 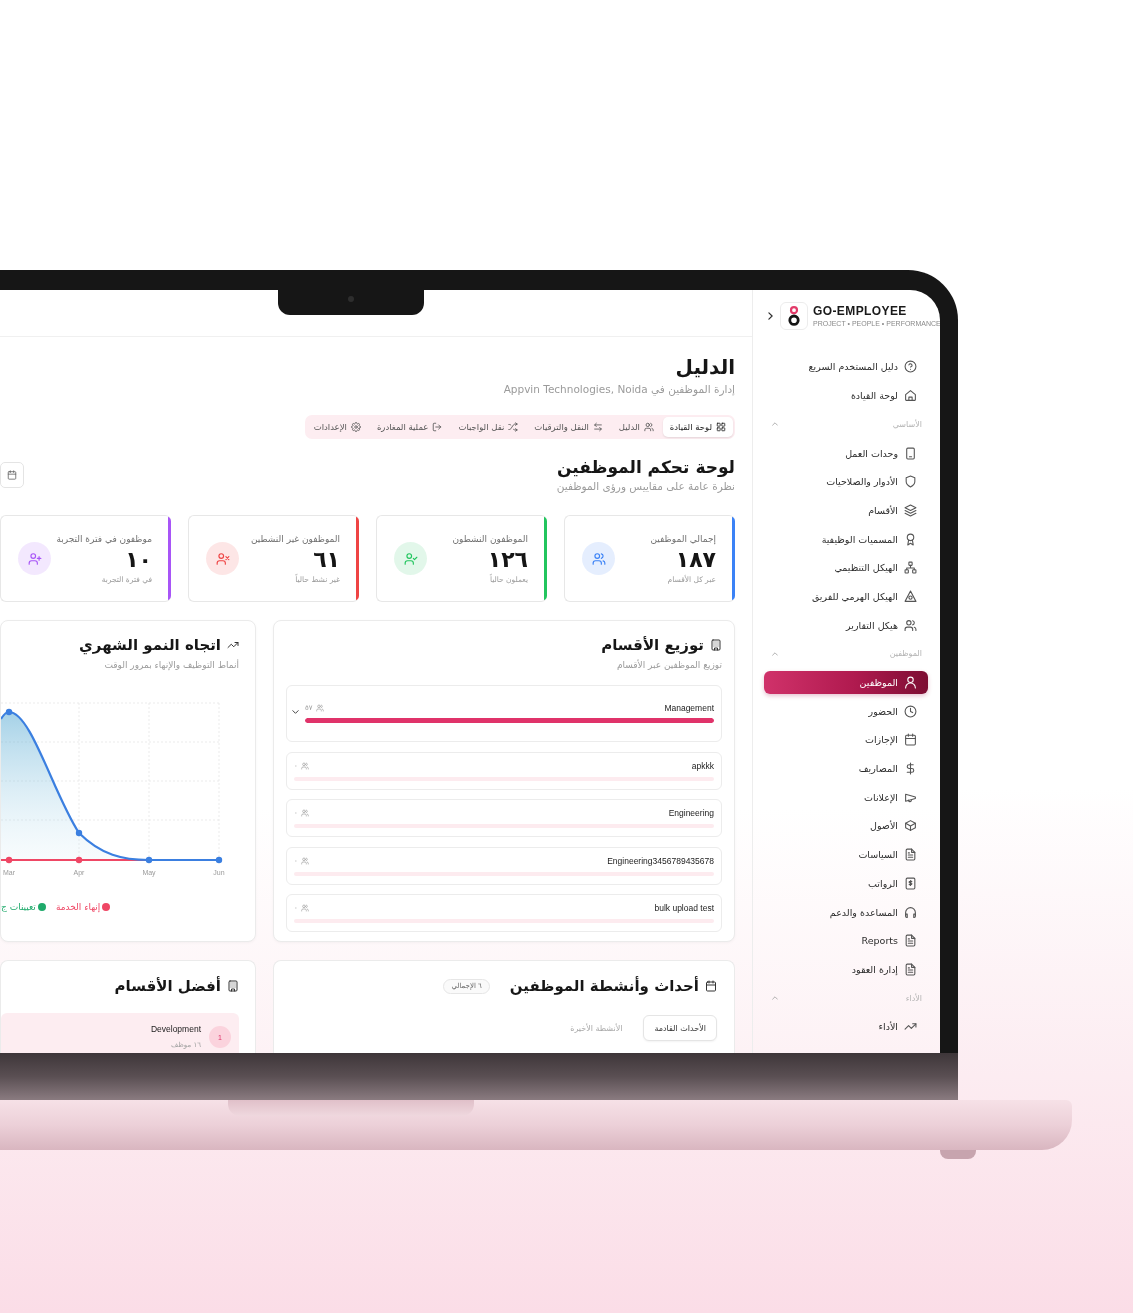 What do you see at coordinates (222, 558) in the screenshot?
I see `person-x-icon` at bounding box center [222, 558].